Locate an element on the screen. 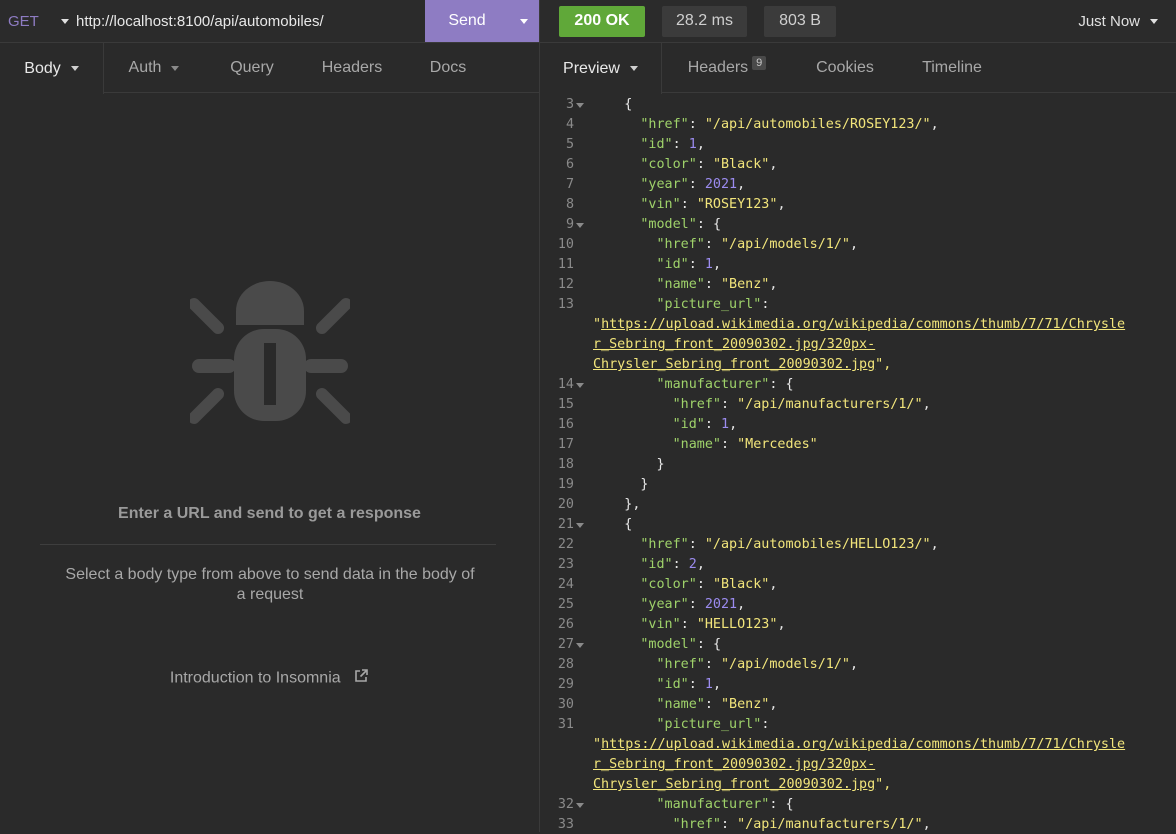 The width and height of the screenshot is (1176, 834). response-meta: 200 OK 28.2 ms 803 B Just Now is located at coordinates (858, 21).